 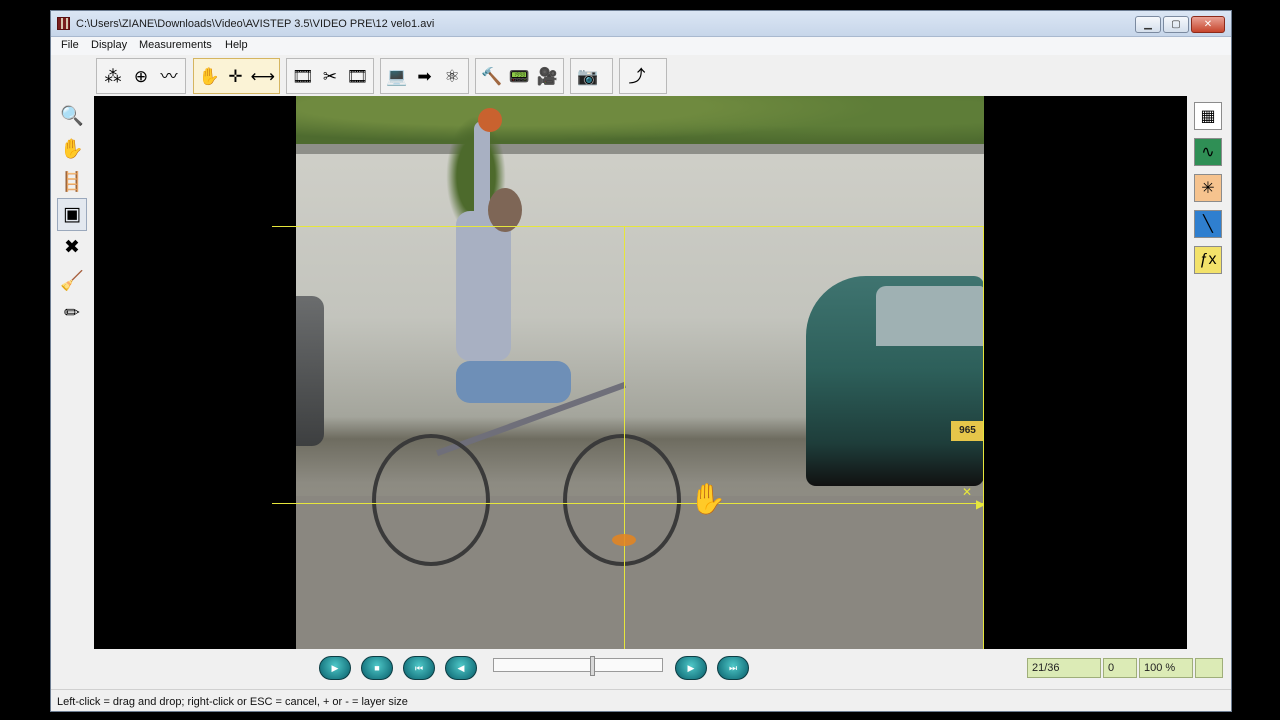 I want to click on table-icon: ▦, so click(x=1208, y=116).